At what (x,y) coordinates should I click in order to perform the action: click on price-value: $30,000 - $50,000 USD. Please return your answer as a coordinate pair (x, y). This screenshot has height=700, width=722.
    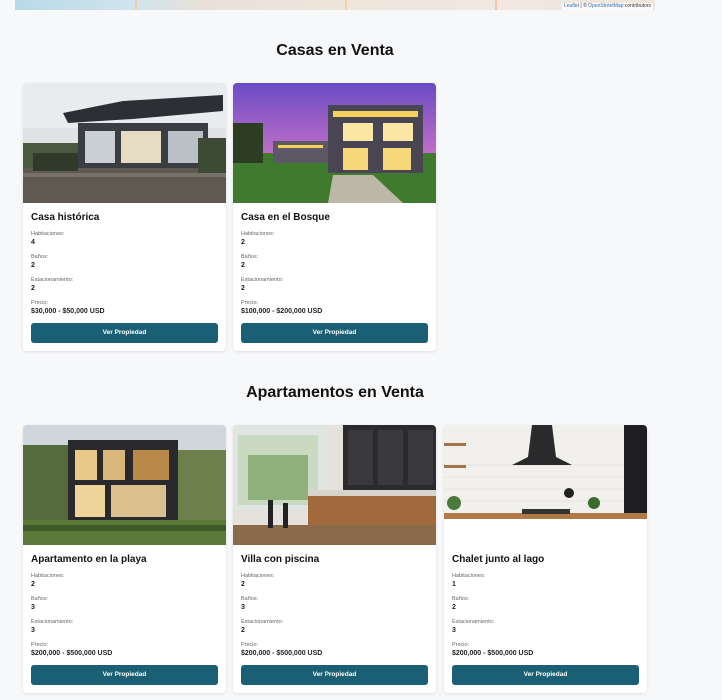
    Looking at the image, I should click on (68, 311).